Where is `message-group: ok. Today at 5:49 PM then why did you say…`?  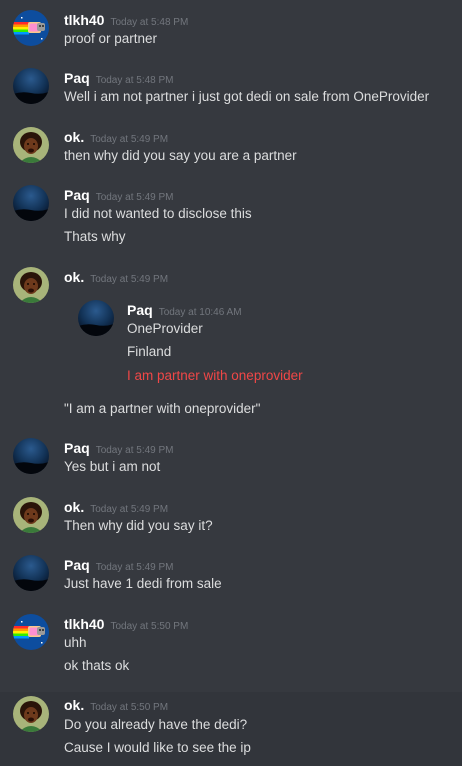 message-group: ok. Today at 5:49 PM then why did you say… is located at coordinates (231, 149).